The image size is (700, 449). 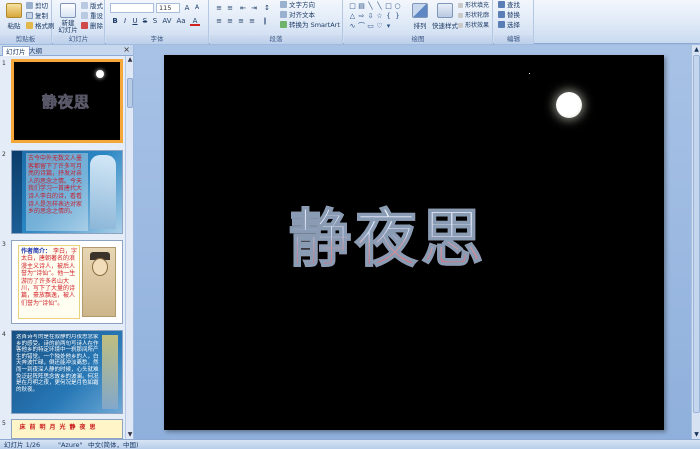 I want to click on language-status: 中文(简体，中国), so click(x=113, y=444).